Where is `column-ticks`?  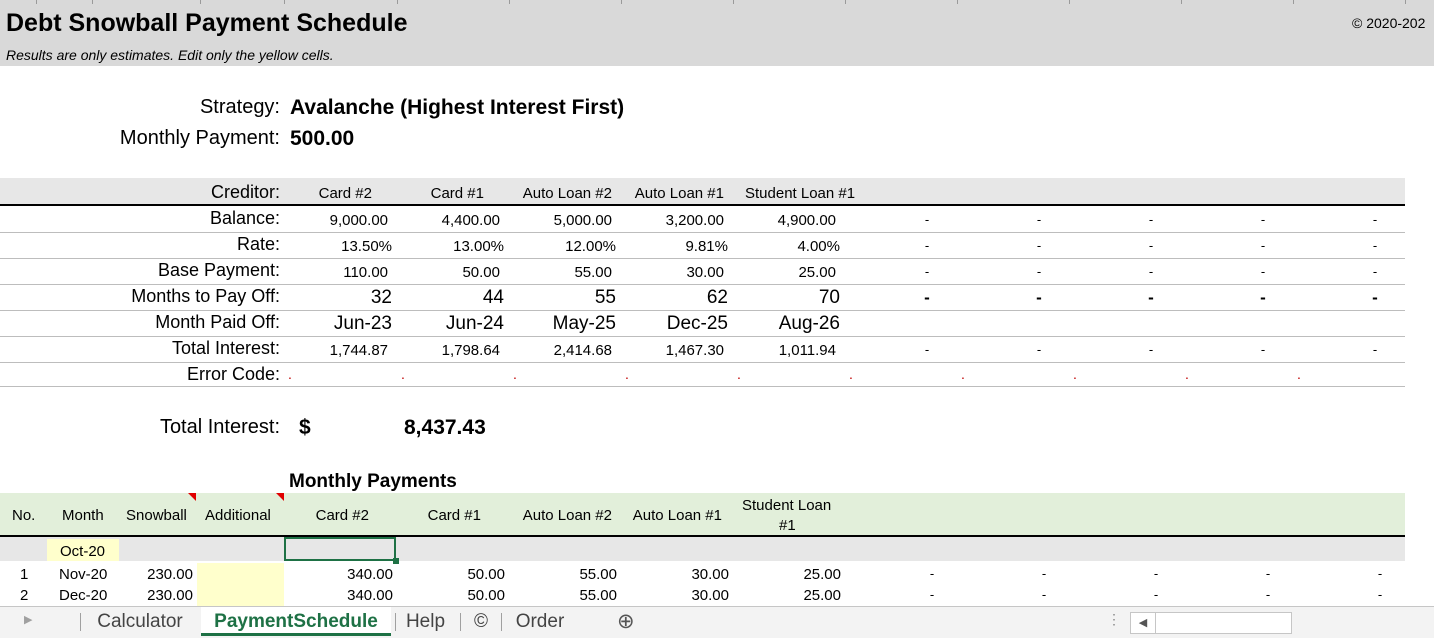 column-ticks is located at coordinates (717, 2).